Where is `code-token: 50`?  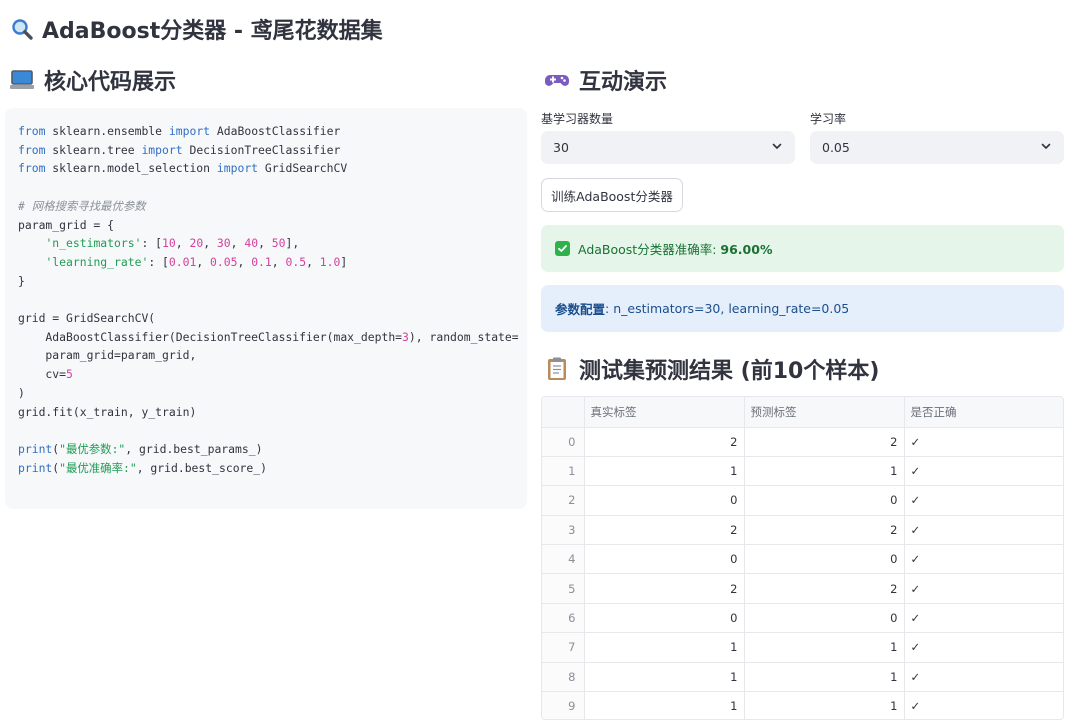
code-token: 50 is located at coordinates (278, 243).